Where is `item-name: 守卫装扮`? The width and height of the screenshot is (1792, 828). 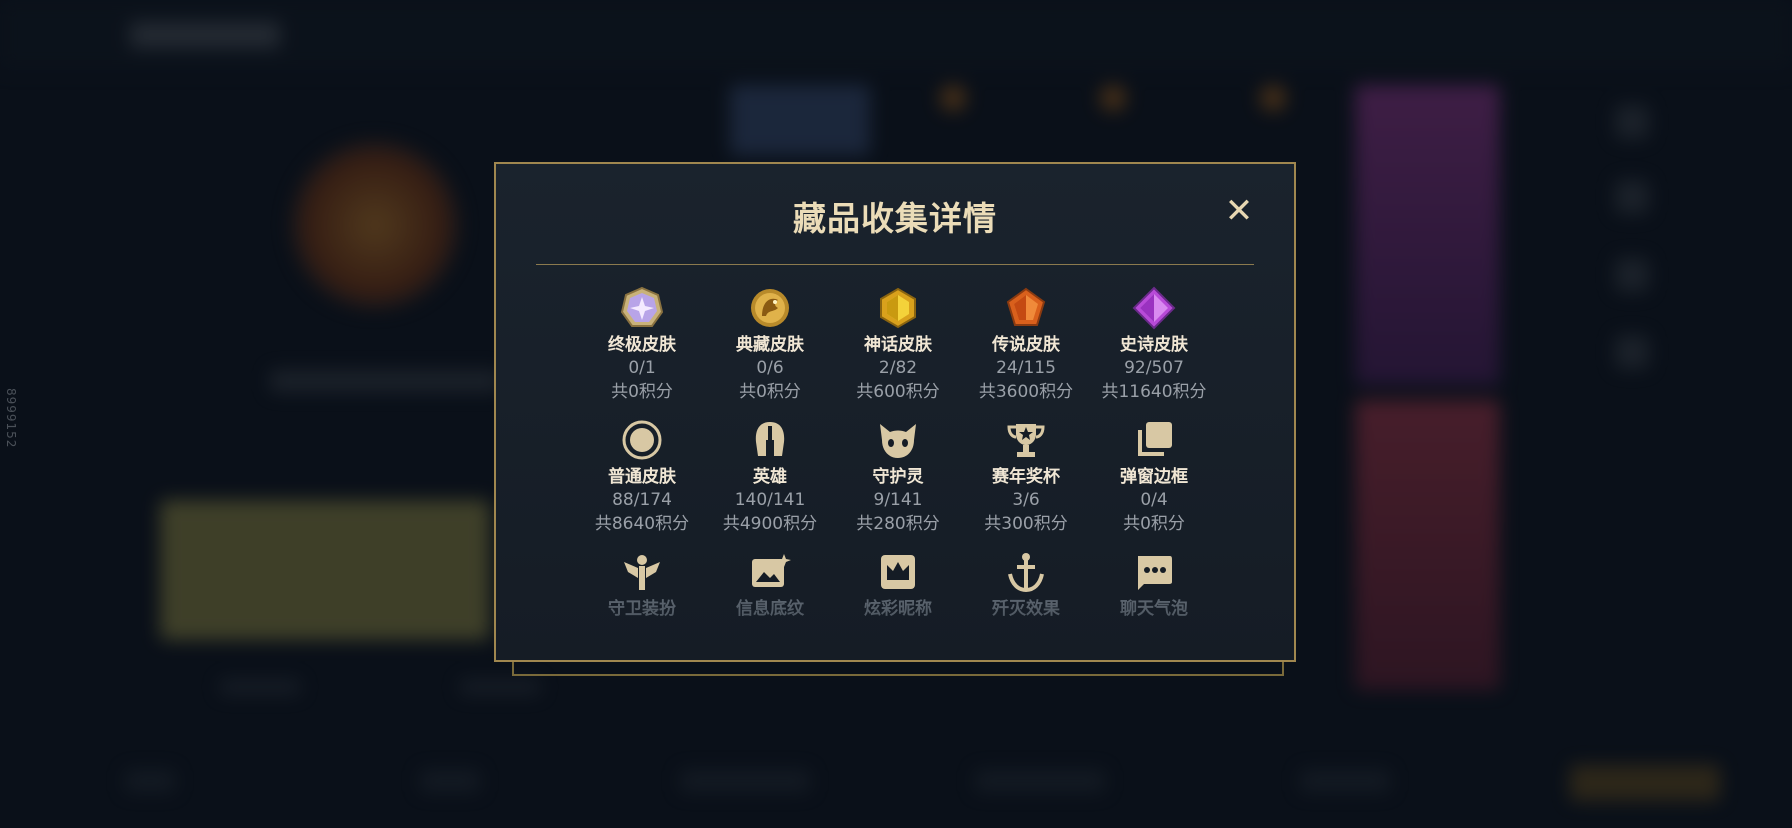 item-name: 守卫装扮 is located at coordinates (642, 609).